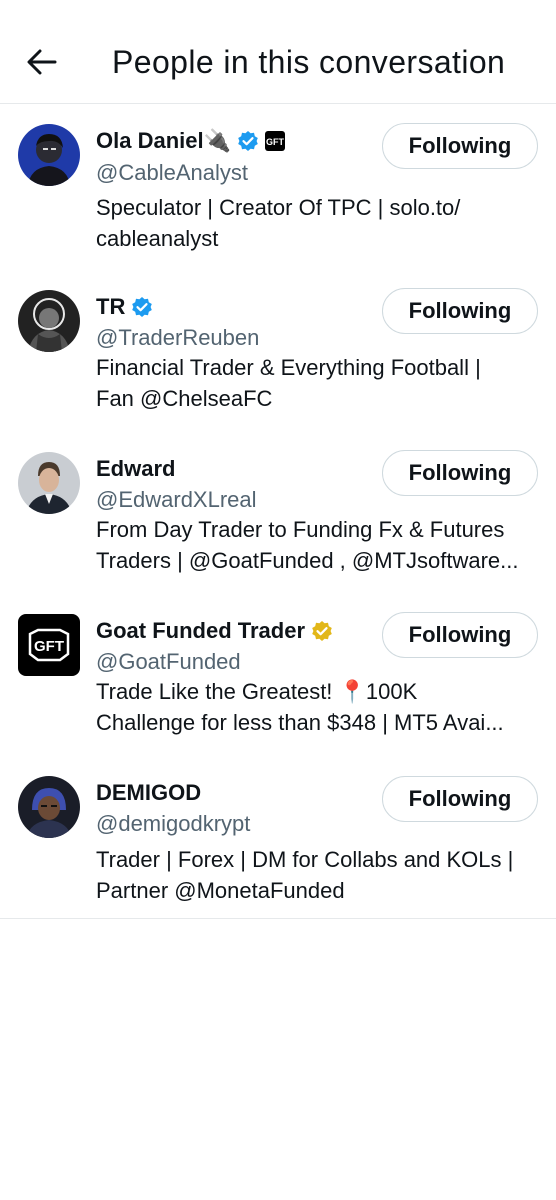  What do you see at coordinates (163, 140) in the screenshot?
I see `display-name: Ola Daniel🔌` at bounding box center [163, 140].